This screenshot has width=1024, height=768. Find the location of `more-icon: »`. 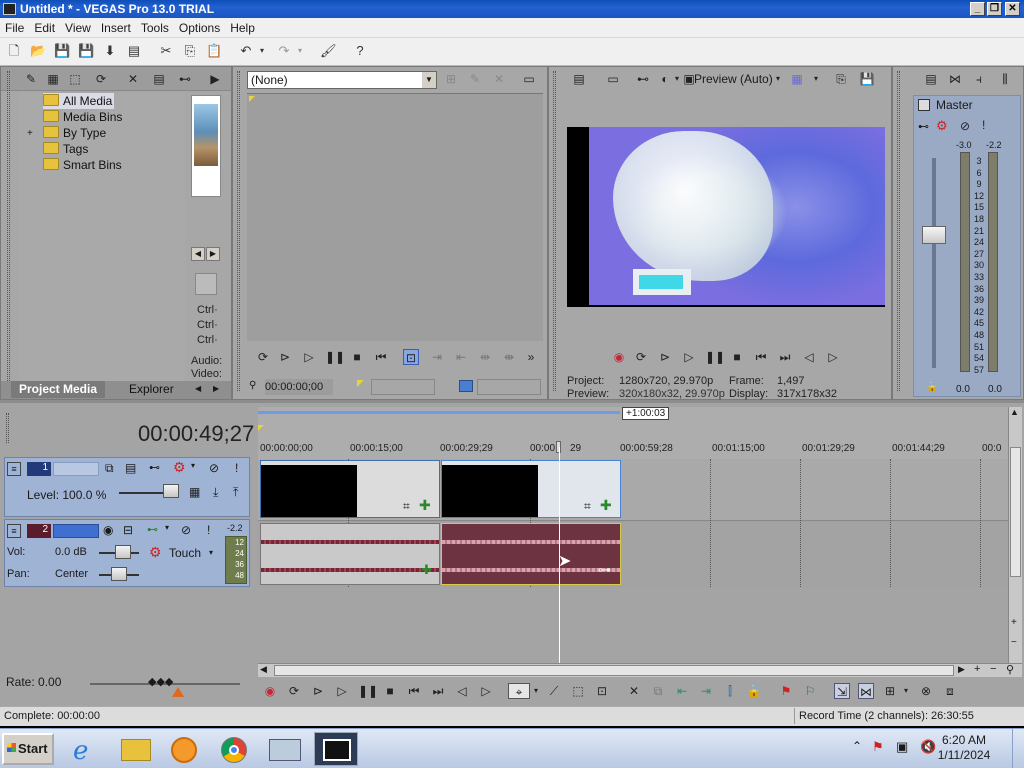

more-icon: » is located at coordinates (531, 357).